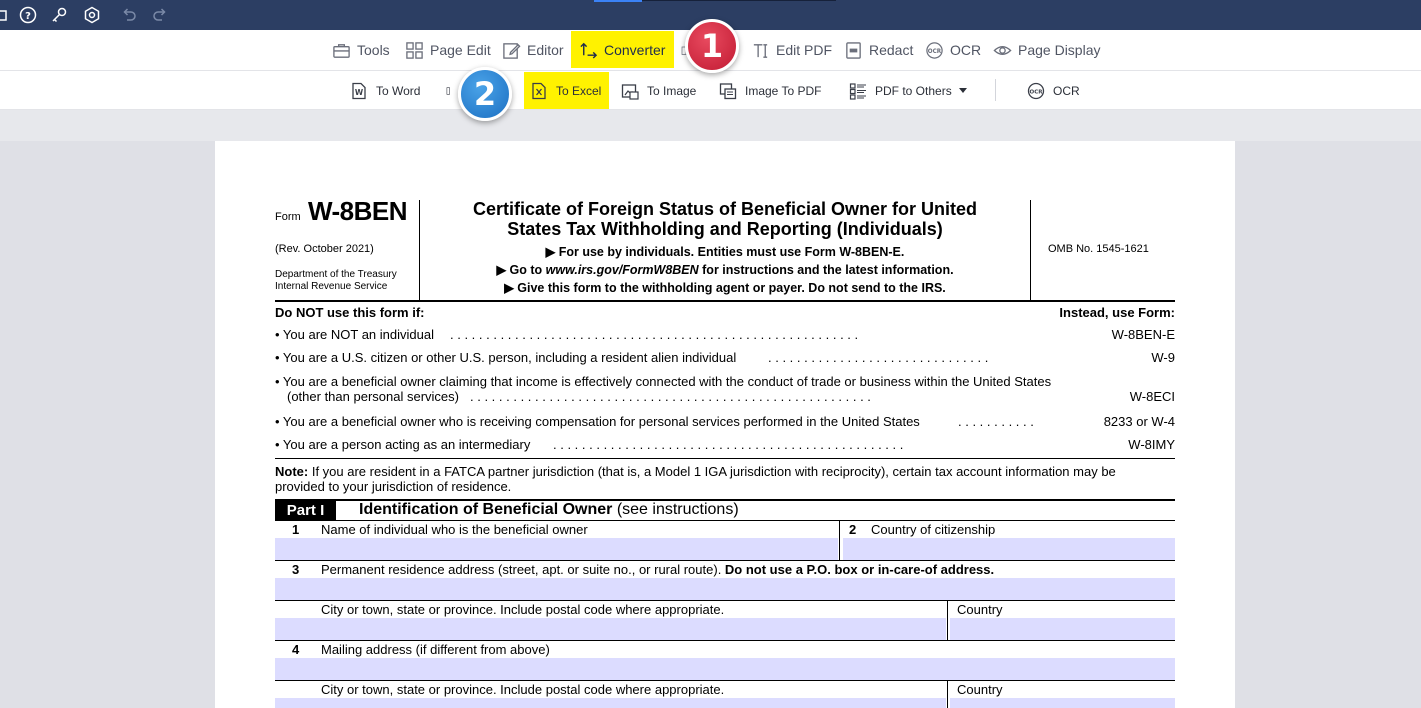  I want to click on help-icon: ?, so click(28, 15).